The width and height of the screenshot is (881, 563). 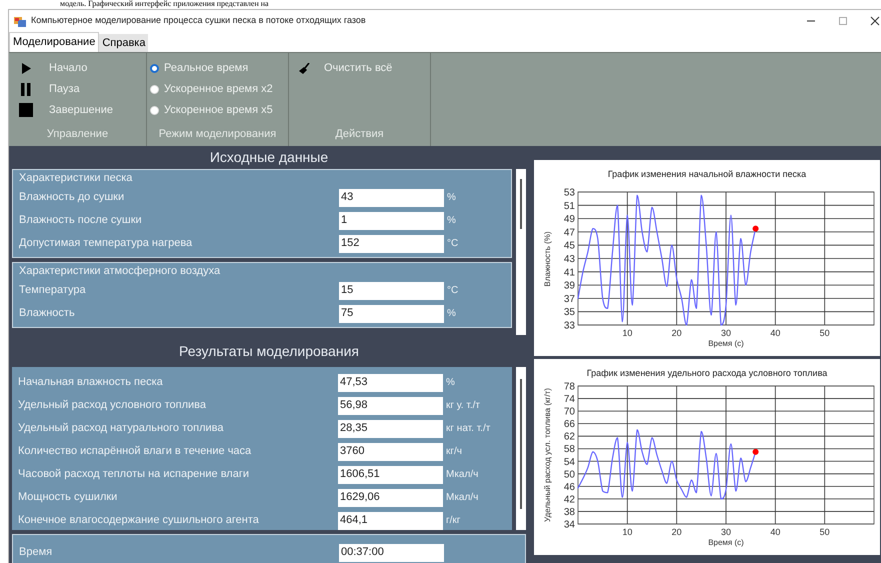 I want to click on input-field: 1629,06, so click(x=390, y=497).